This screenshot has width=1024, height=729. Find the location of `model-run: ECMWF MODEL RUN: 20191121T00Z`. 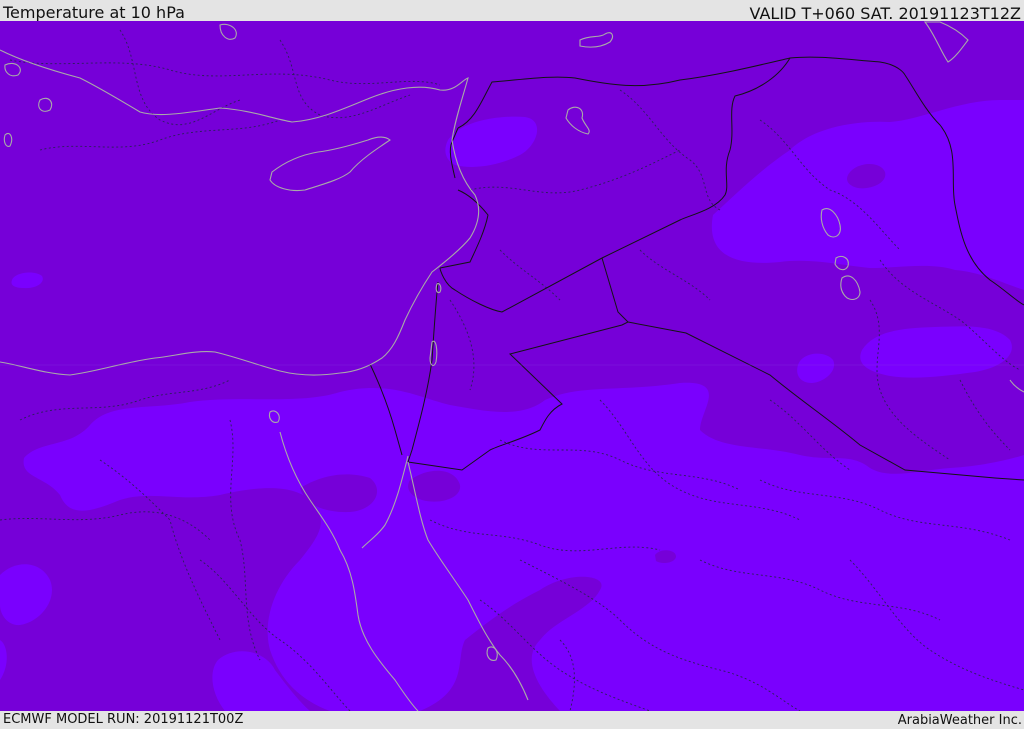

model-run: ECMWF MODEL RUN: 20191121T00Z is located at coordinates (123, 719).